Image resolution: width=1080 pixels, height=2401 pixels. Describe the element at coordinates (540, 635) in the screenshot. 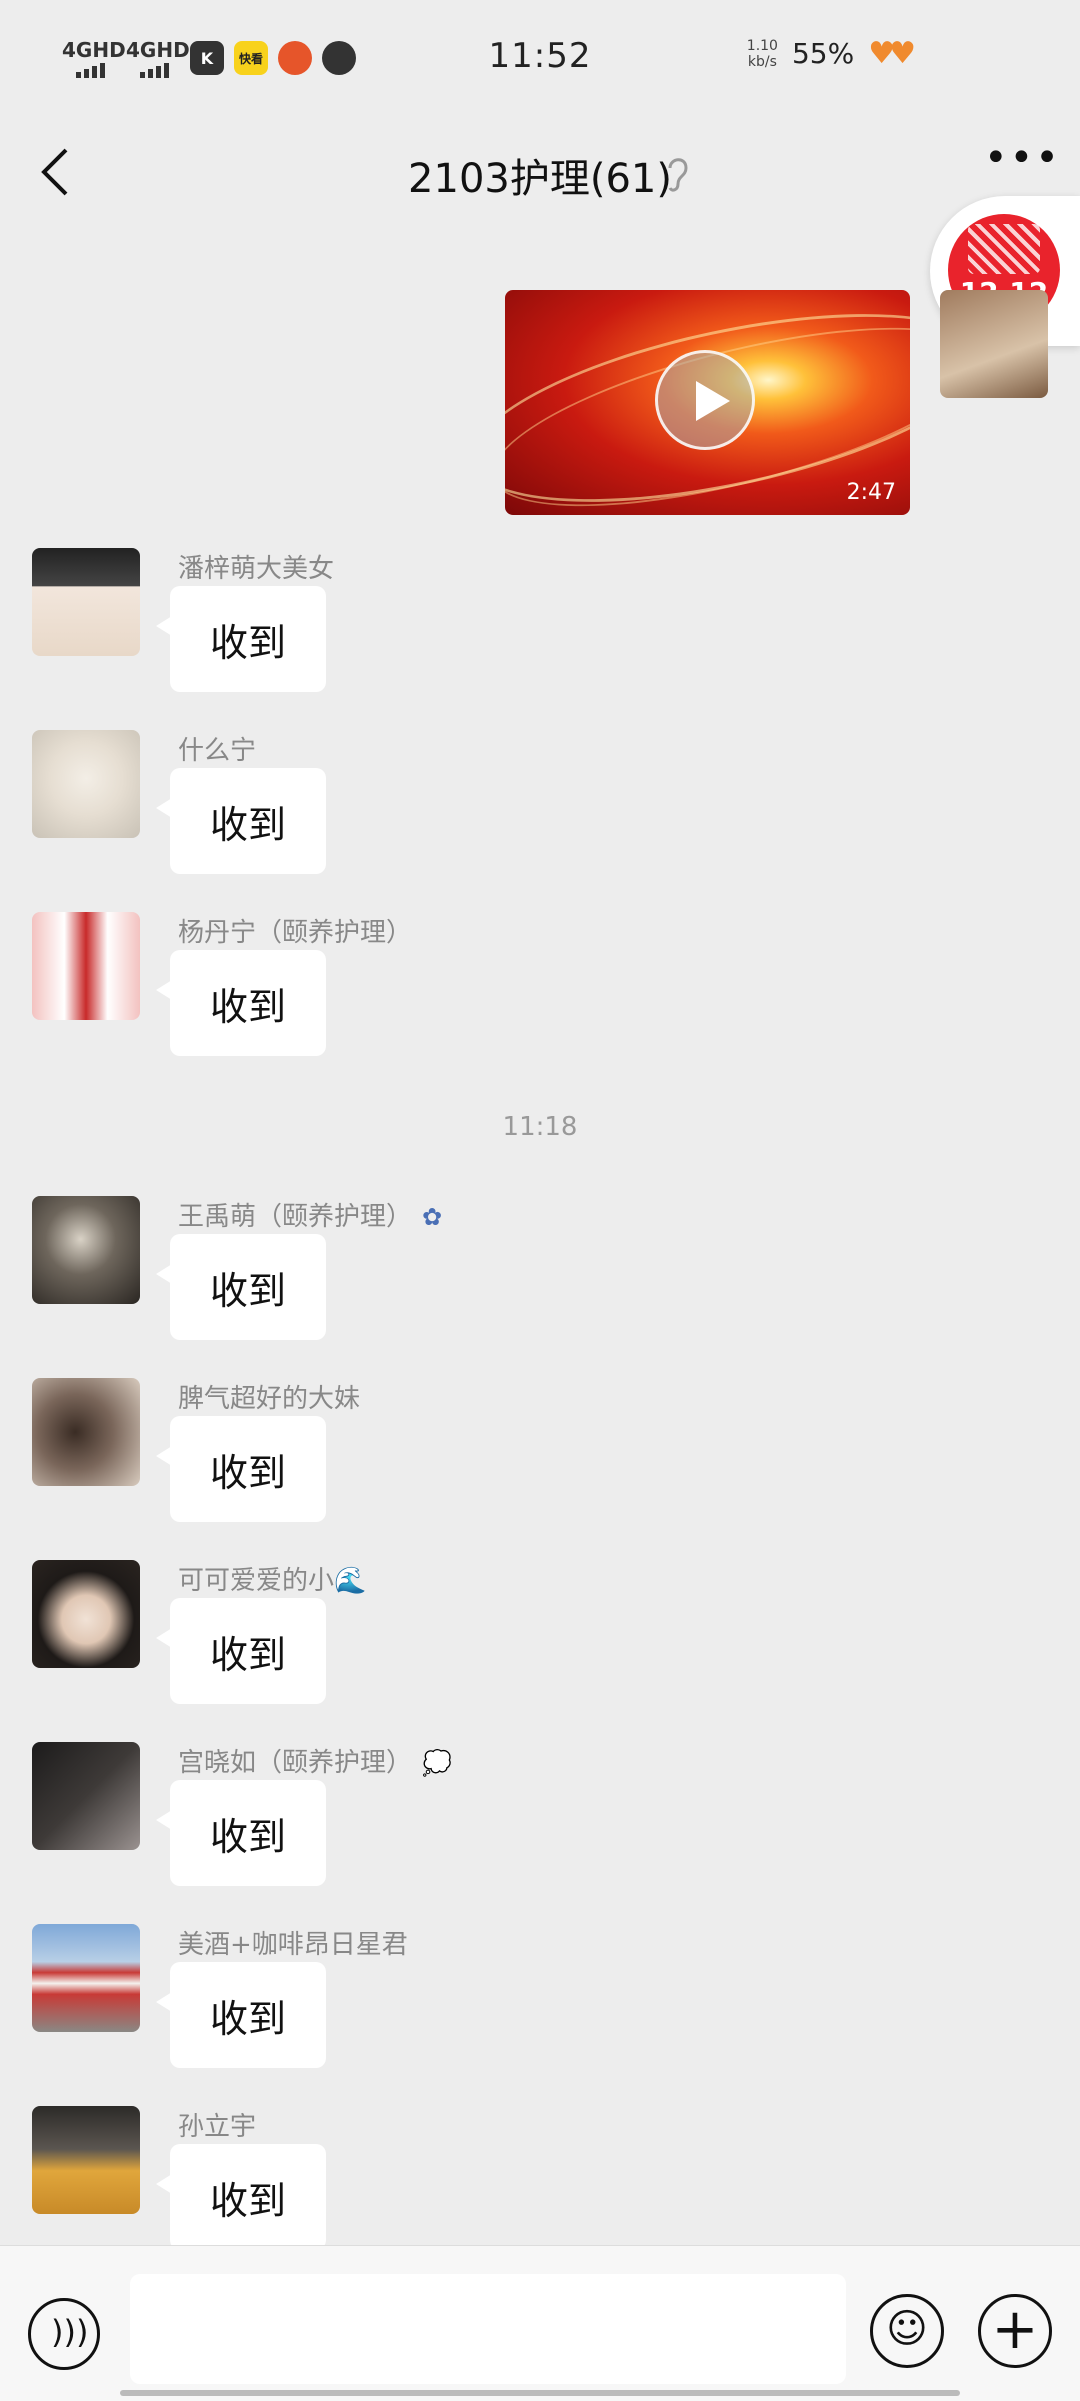

I see `message-item: 潘梓萌大美女 收到` at that location.